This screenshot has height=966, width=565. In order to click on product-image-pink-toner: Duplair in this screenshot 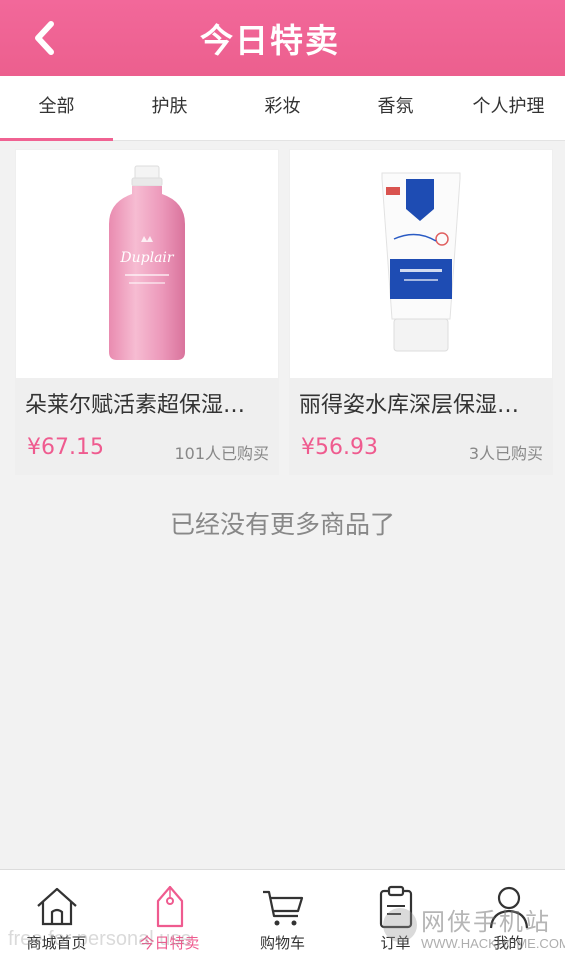, I will do `click(147, 264)`.